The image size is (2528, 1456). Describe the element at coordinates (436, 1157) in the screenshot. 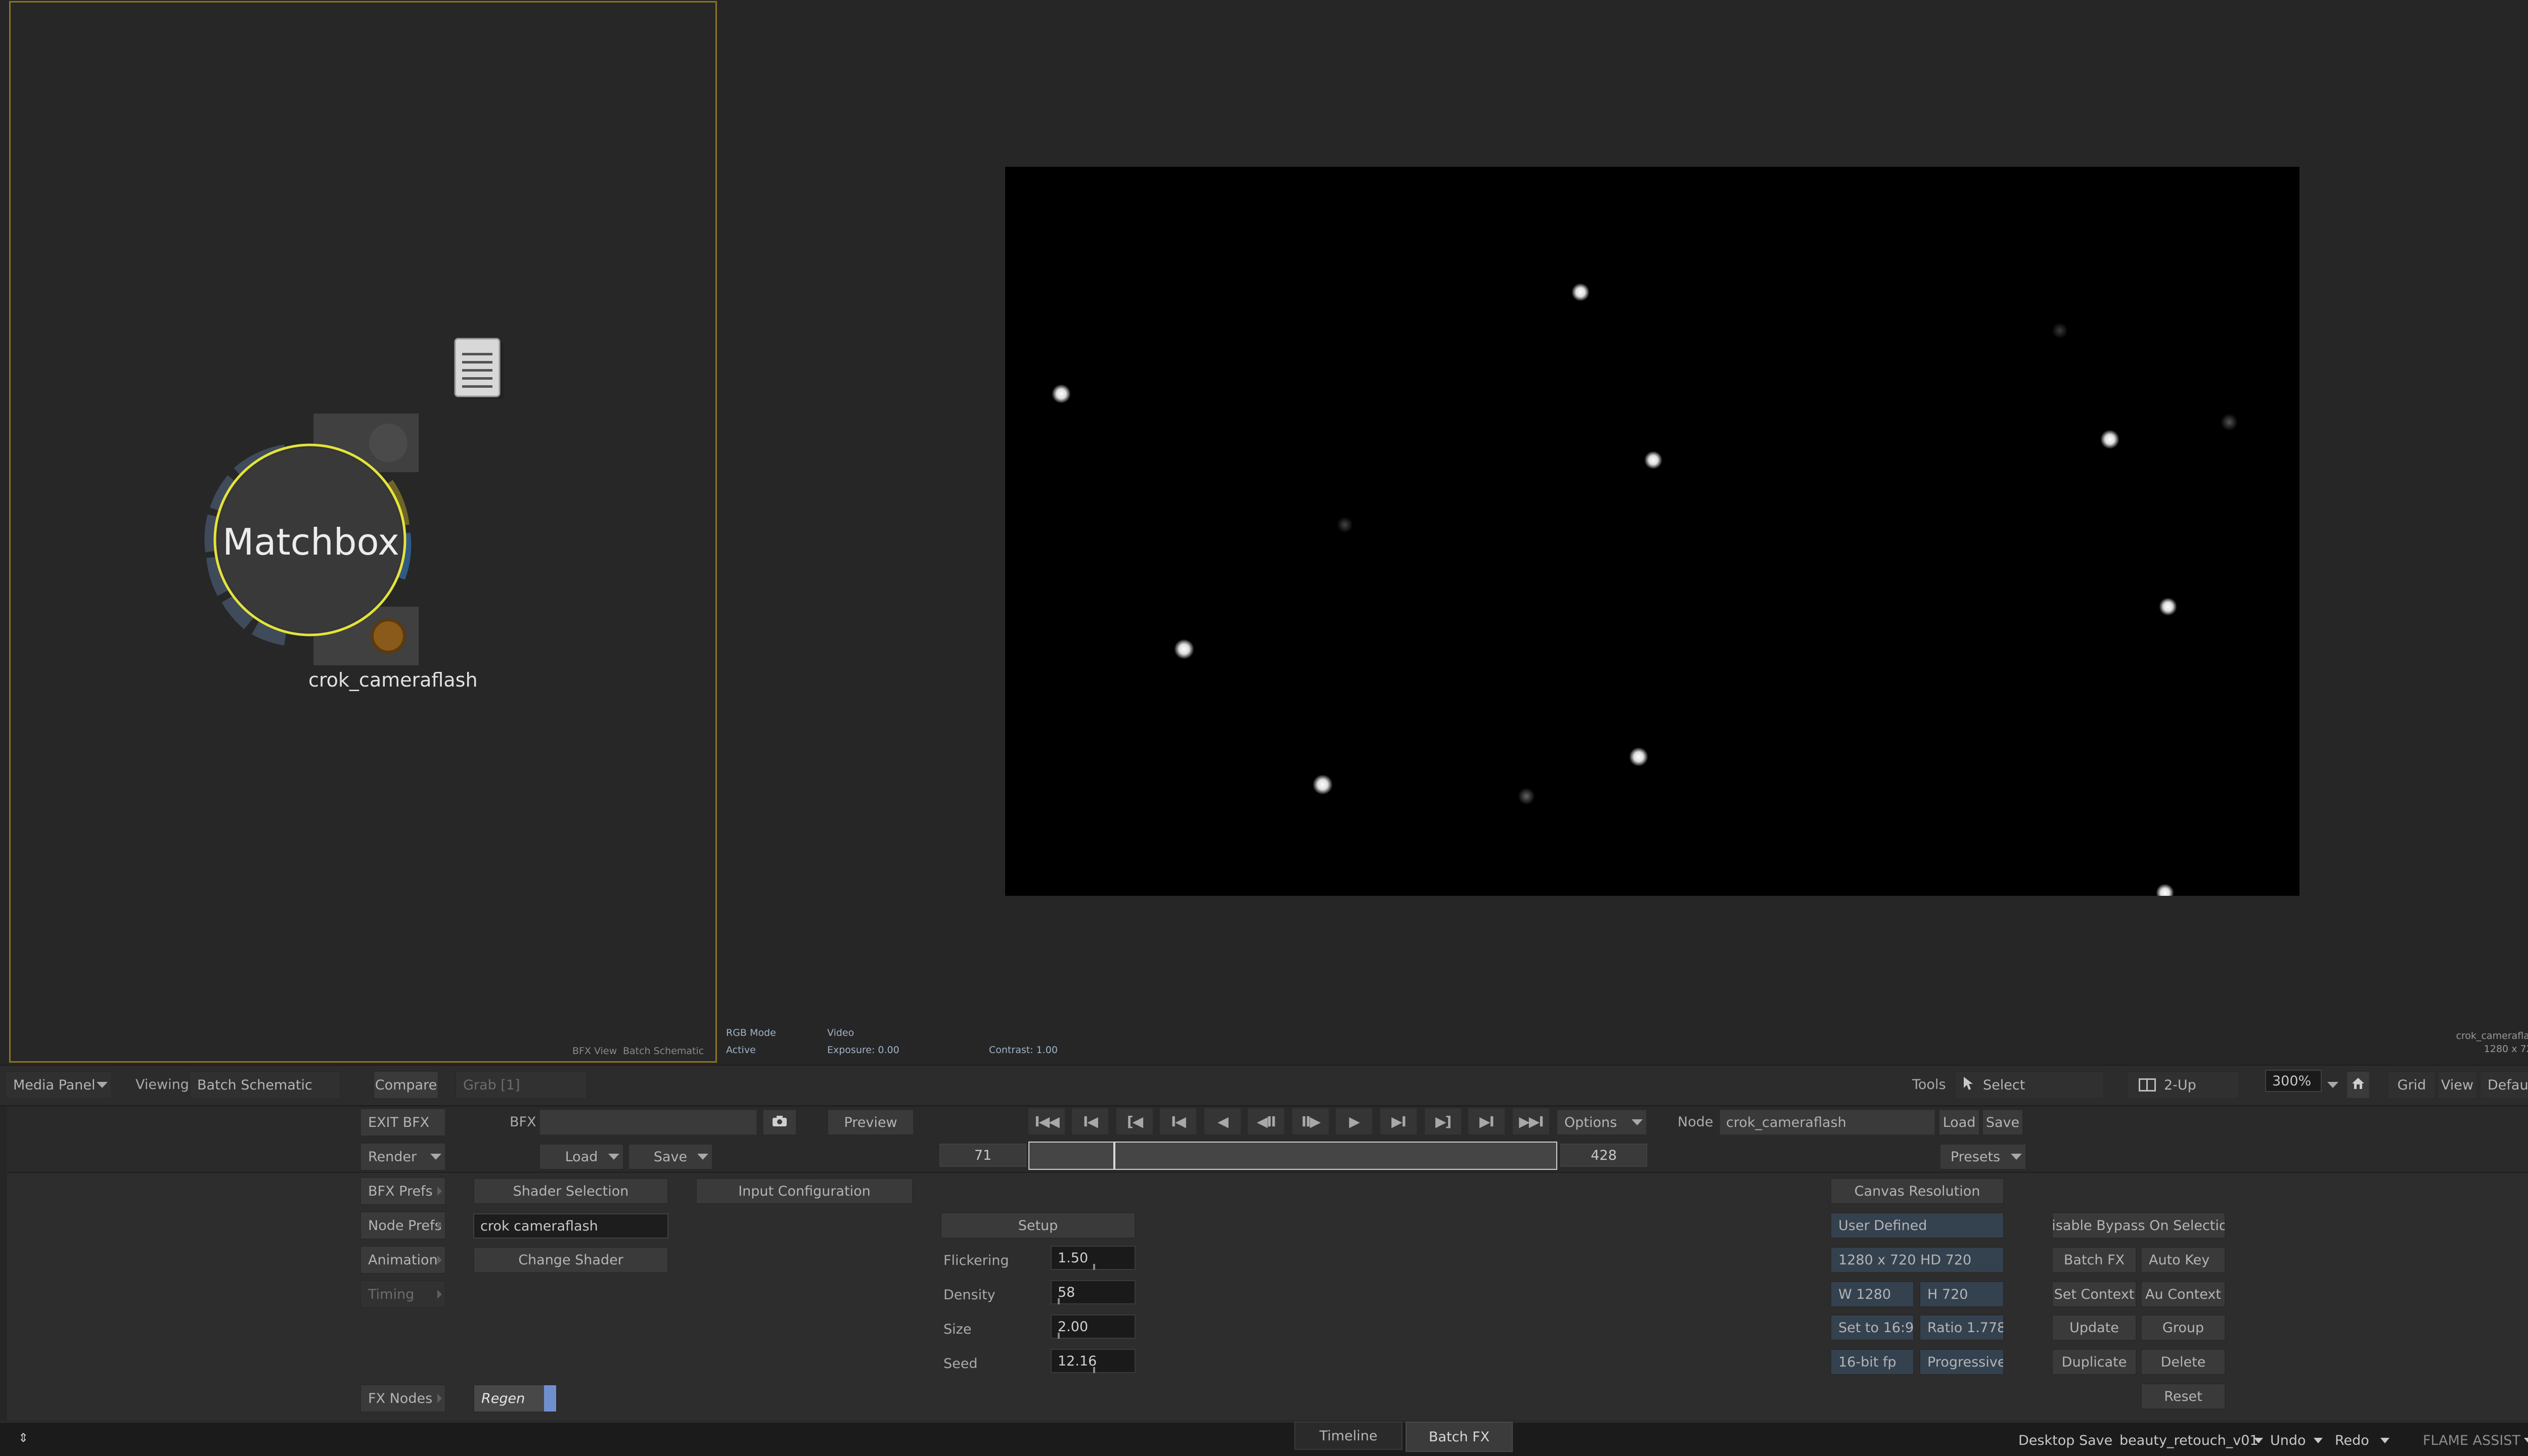

I see `render-dropdown` at that location.